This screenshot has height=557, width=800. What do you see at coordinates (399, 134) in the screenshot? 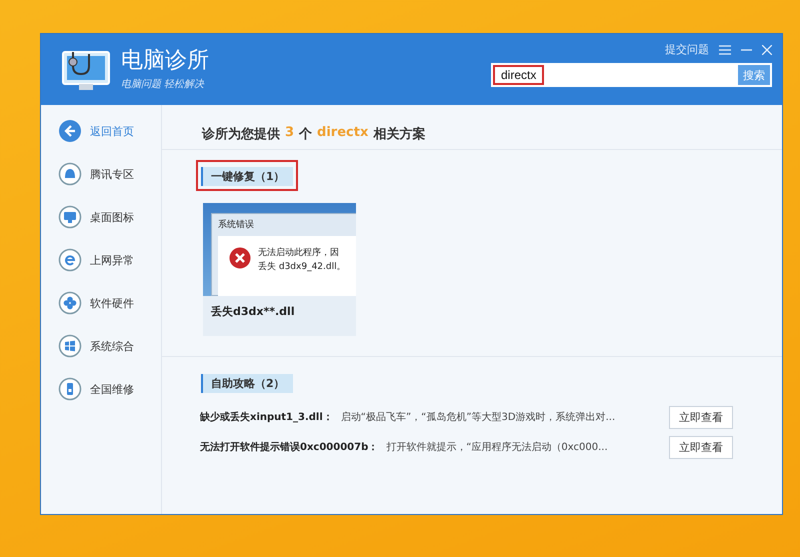
I see `summary-text: 相关方案` at bounding box center [399, 134].